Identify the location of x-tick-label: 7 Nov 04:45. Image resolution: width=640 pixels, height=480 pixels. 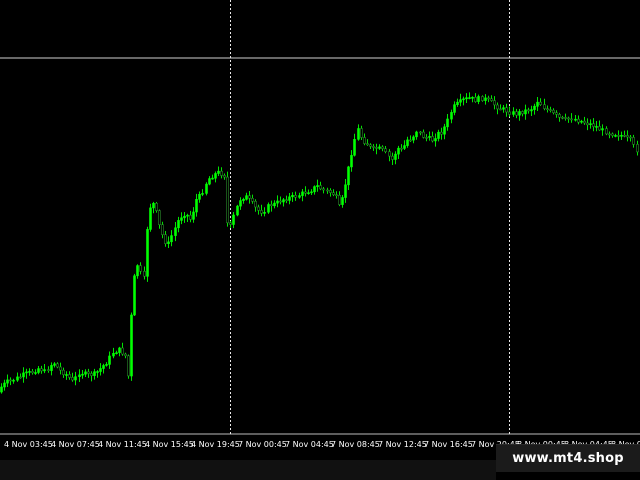
(309, 444).